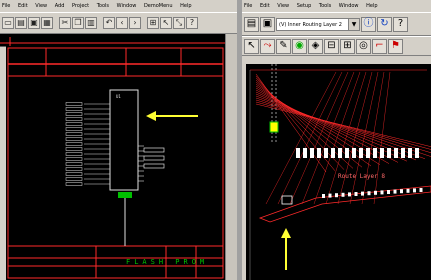  I want to click on layer-select: (V) Inner Routing Layer 2 ▼, so click(318, 24).